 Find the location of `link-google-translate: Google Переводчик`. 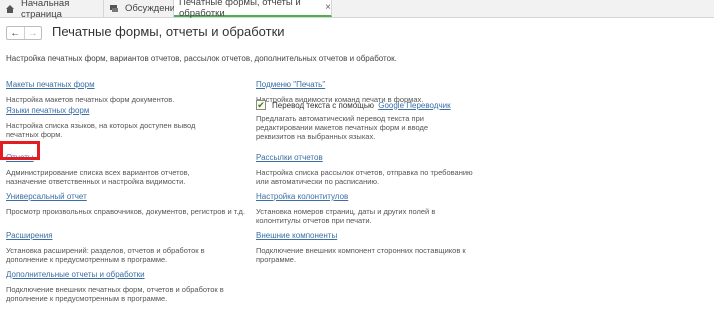

link-google-translate: Google Переводчик is located at coordinates (414, 105).